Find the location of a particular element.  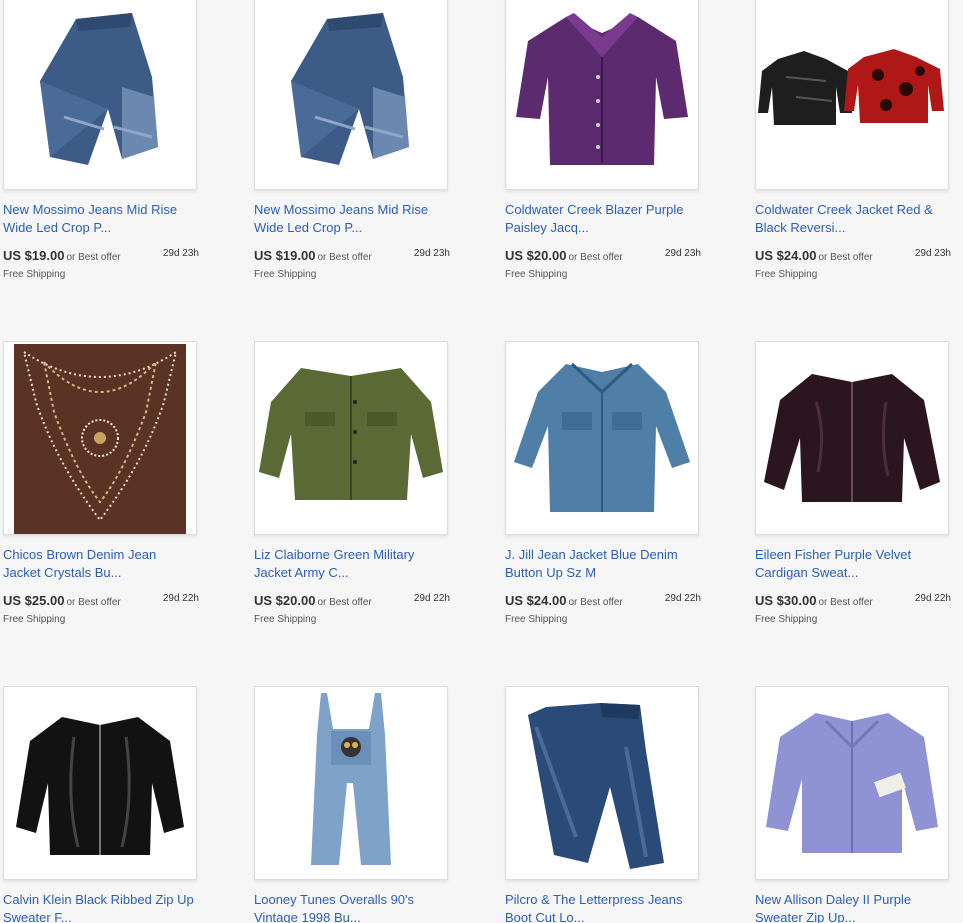

purple-blazer-icon is located at coordinates (602, 94).